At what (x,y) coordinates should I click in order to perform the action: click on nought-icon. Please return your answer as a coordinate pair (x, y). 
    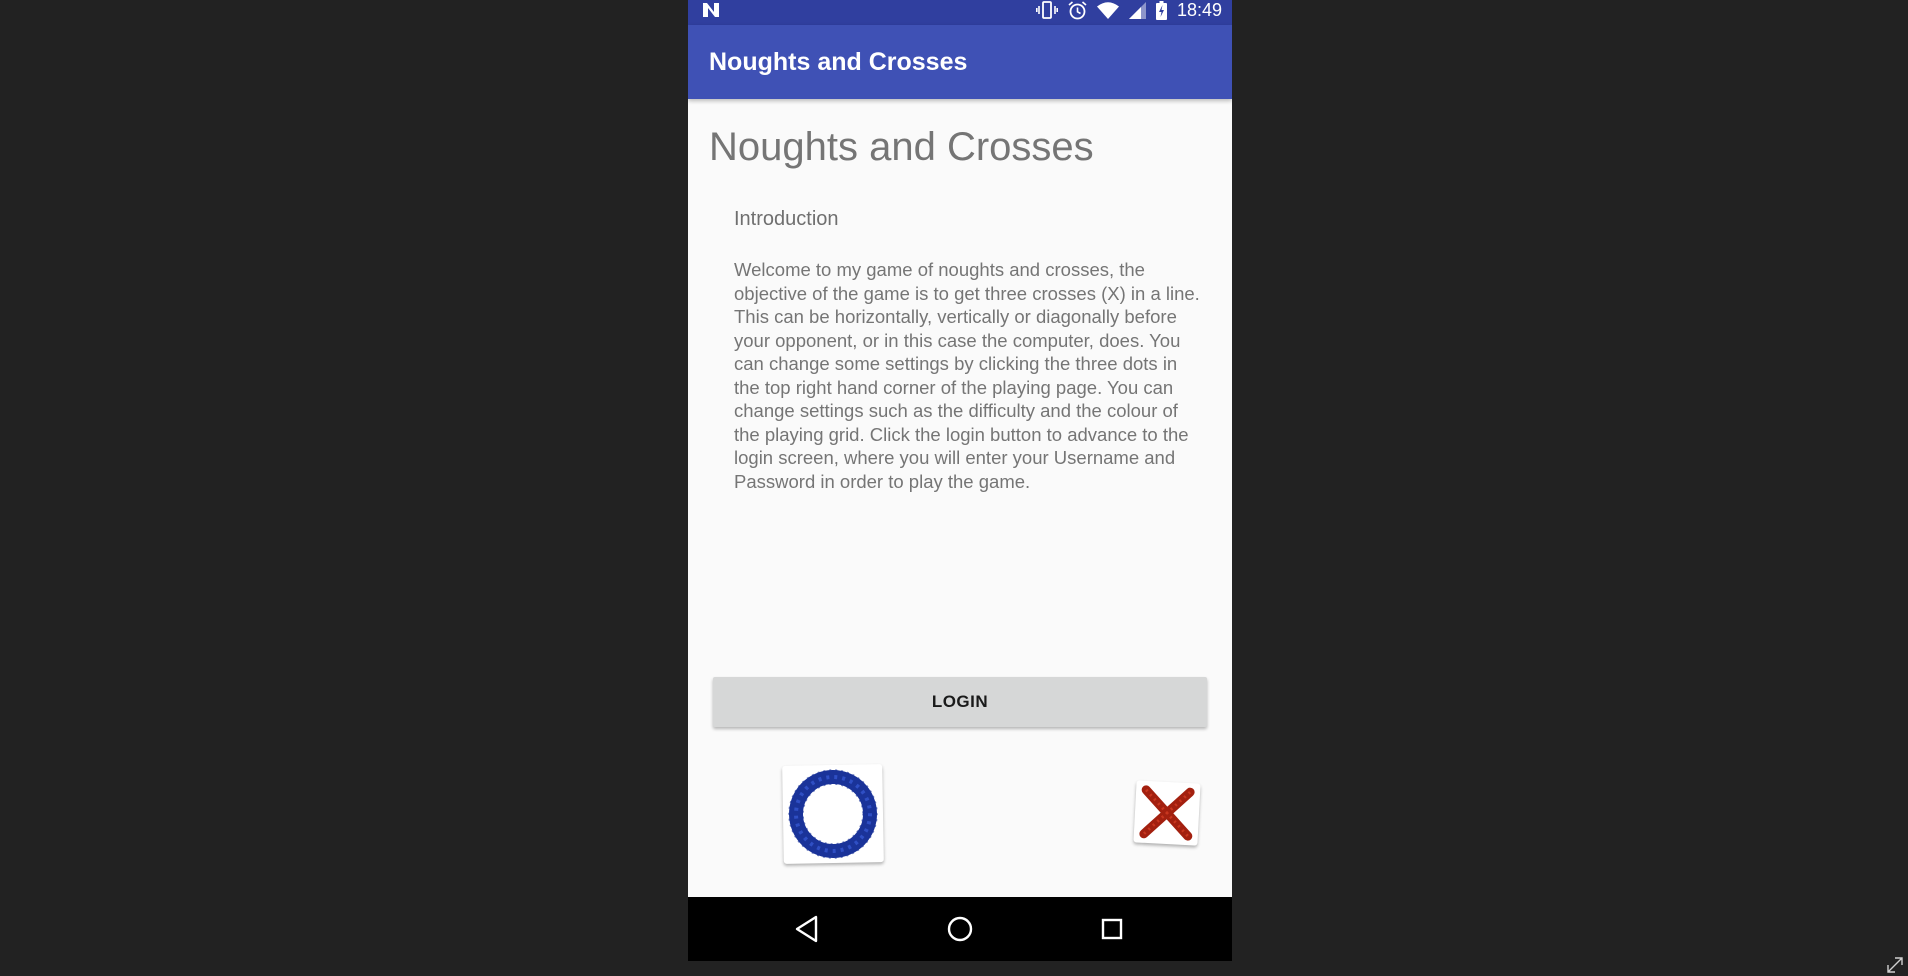
    Looking at the image, I should click on (833, 814).